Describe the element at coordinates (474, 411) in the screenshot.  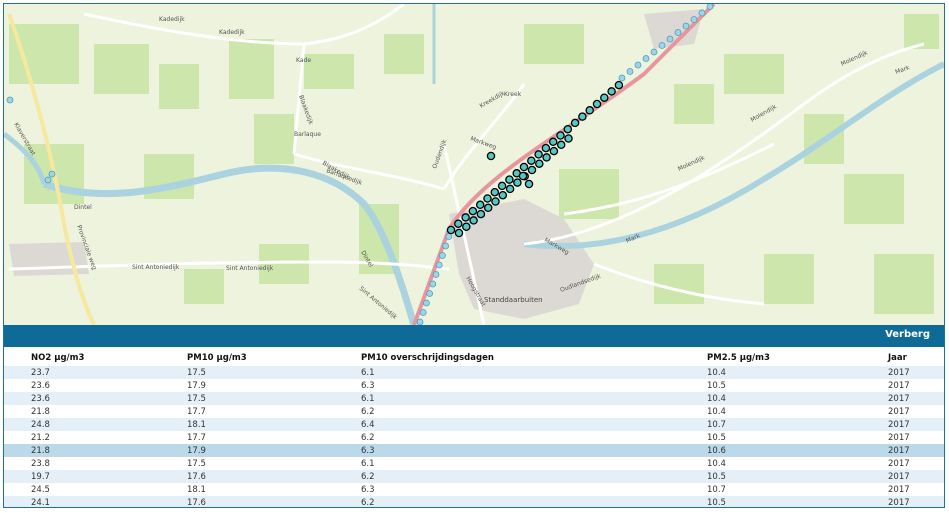
I see `table-row: 21.8 17.7 6.2 10.4 2017` at that location.